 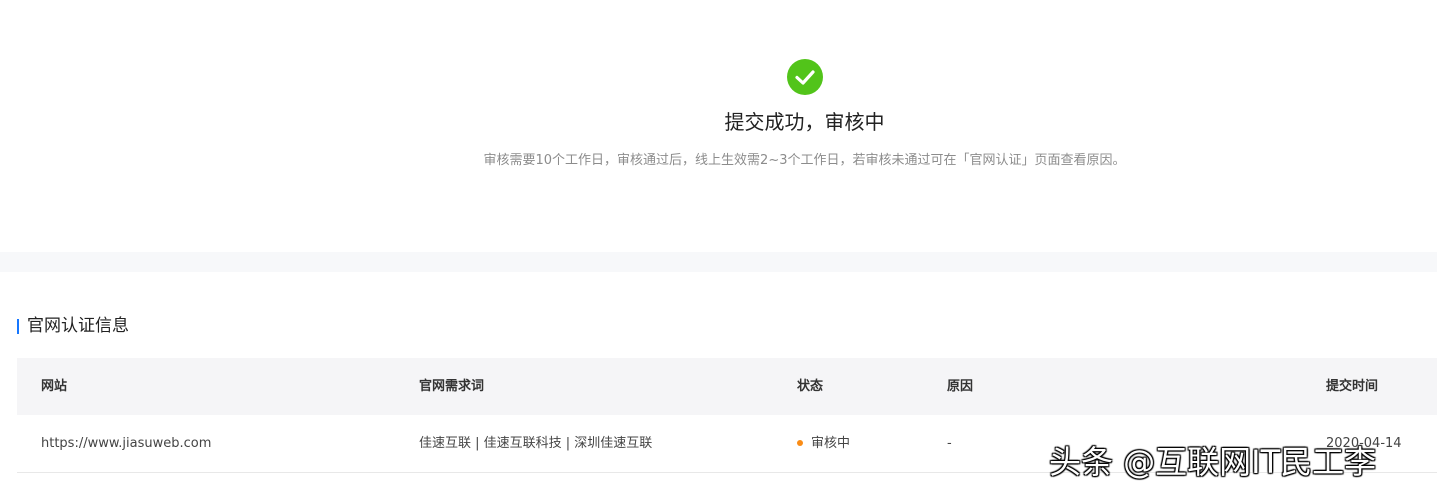 I want to click on check-circle-icon, so click(x=805, y=77).